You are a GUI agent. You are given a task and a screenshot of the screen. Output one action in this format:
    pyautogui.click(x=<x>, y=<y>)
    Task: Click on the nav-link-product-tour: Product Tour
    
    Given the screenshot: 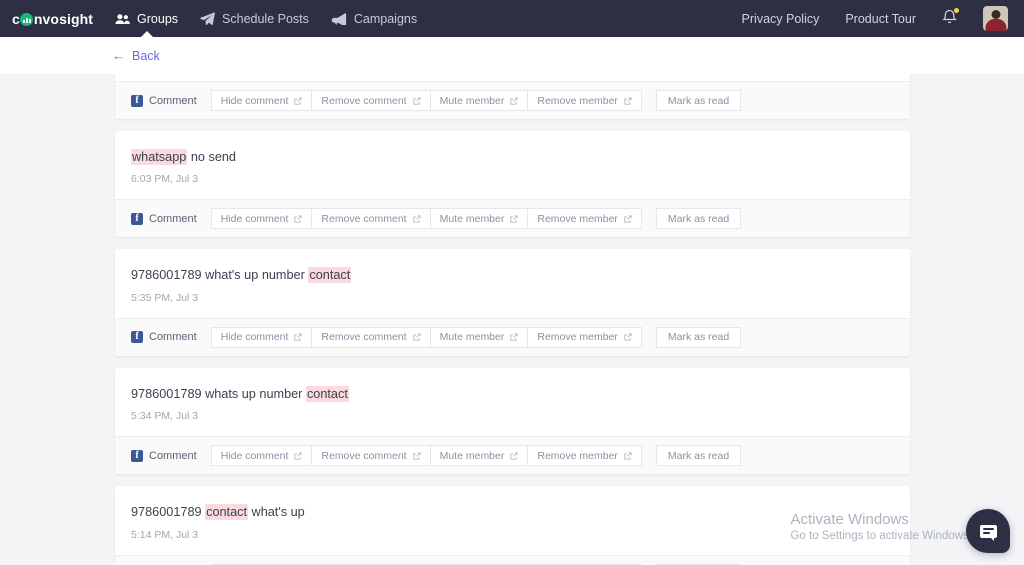 What is the action you would take?
    pyautogui.click(x=880, y=19)
    